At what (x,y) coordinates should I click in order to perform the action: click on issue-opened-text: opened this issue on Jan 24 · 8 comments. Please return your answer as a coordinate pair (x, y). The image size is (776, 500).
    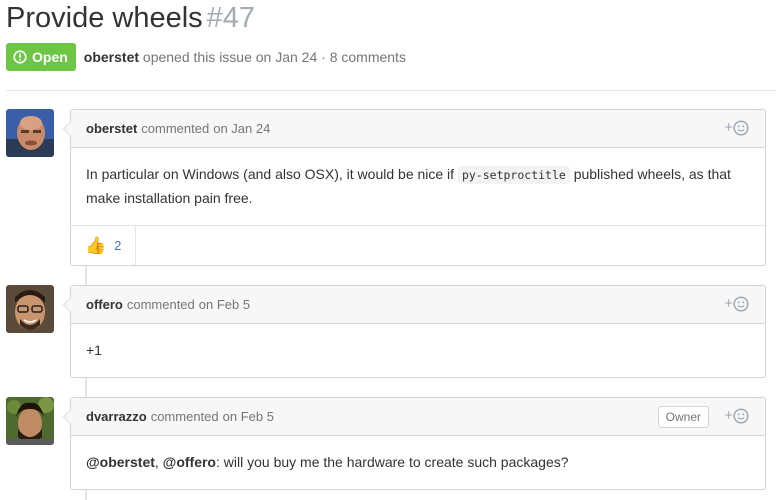
    Looking at the image, I should click on (274, 57).